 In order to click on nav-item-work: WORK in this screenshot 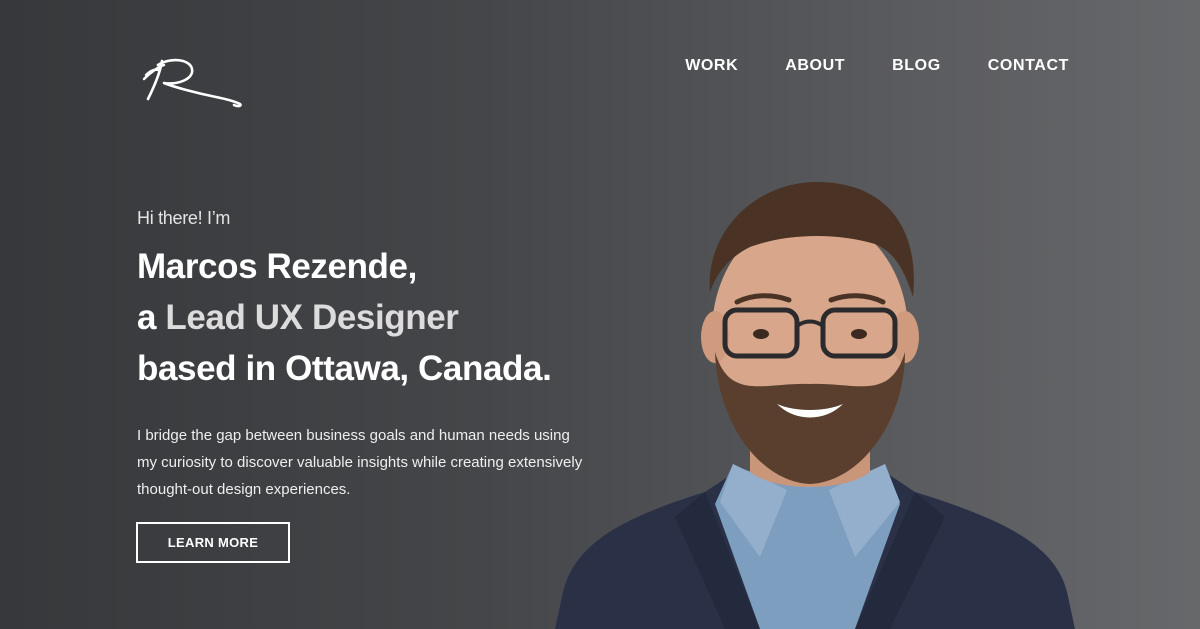, I will do `click(711, 66)`.